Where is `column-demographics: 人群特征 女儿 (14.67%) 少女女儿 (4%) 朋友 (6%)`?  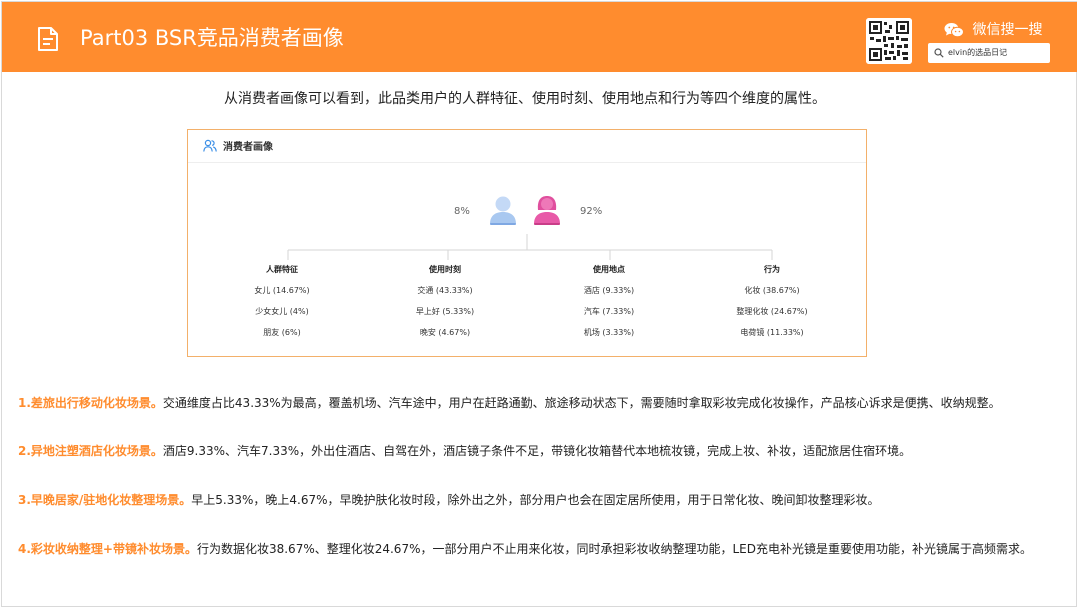
column-demographics: 人群特征 女儿 (14.67%) 少女女儿 (4%) 朋友 (6%) is located at coordinates (282, 301).